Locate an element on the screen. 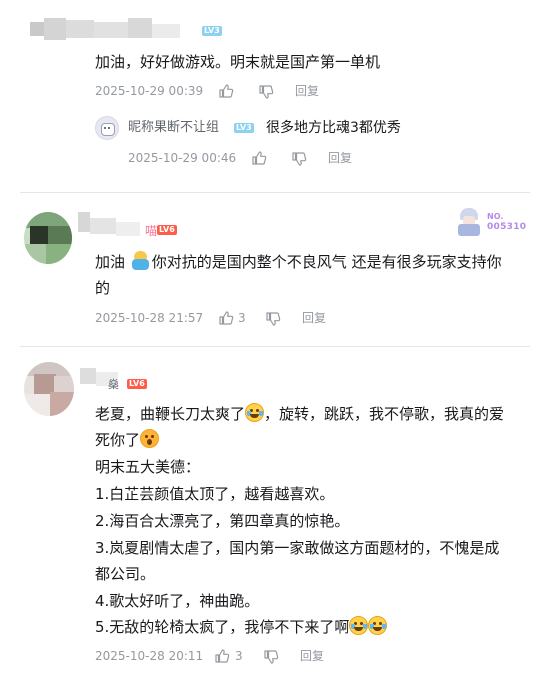 This screenshot has width=550, height=681. comment-line-9: 5.无敌的轮椅太疯了，我停不下来了啊 is located at coordinates (241, 627).